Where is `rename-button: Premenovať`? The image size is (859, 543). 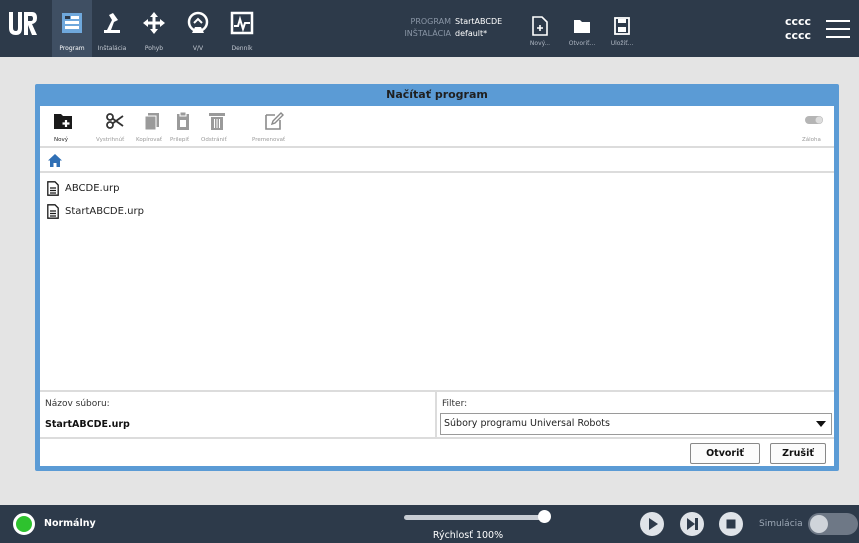
rename-button: Premenovať is located at coordinates (274, 126).